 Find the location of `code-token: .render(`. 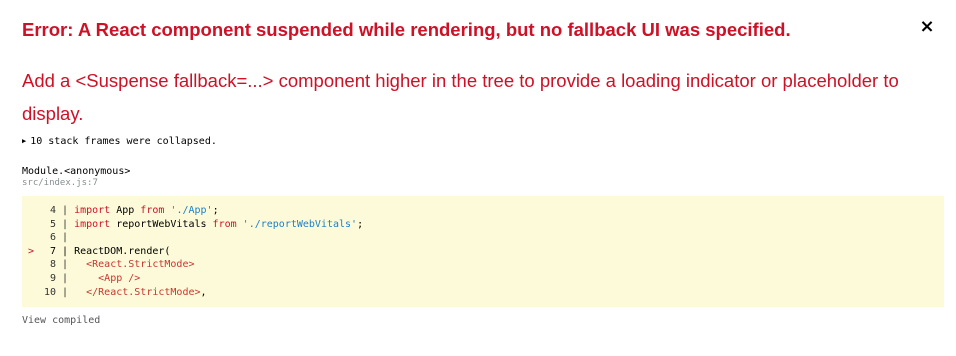

code-token: .render( is located at coordinates (146, 251).